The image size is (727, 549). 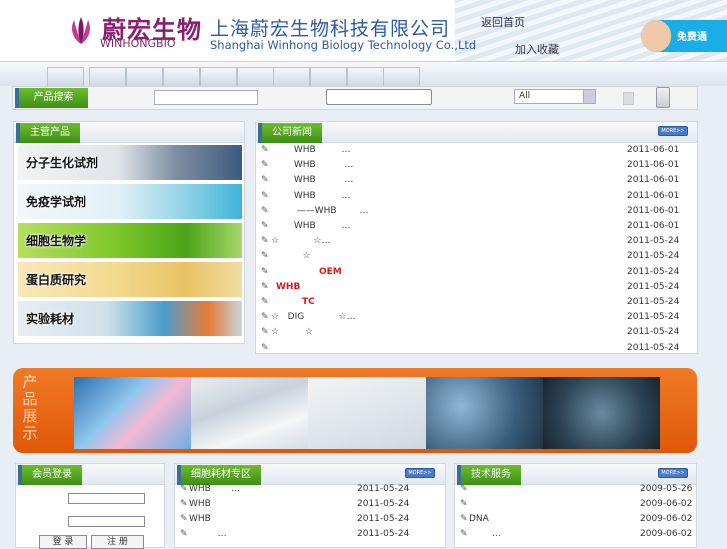 I want to click on consumables-item: ✎ … 2011-05-24, so click(x=311, y=534).